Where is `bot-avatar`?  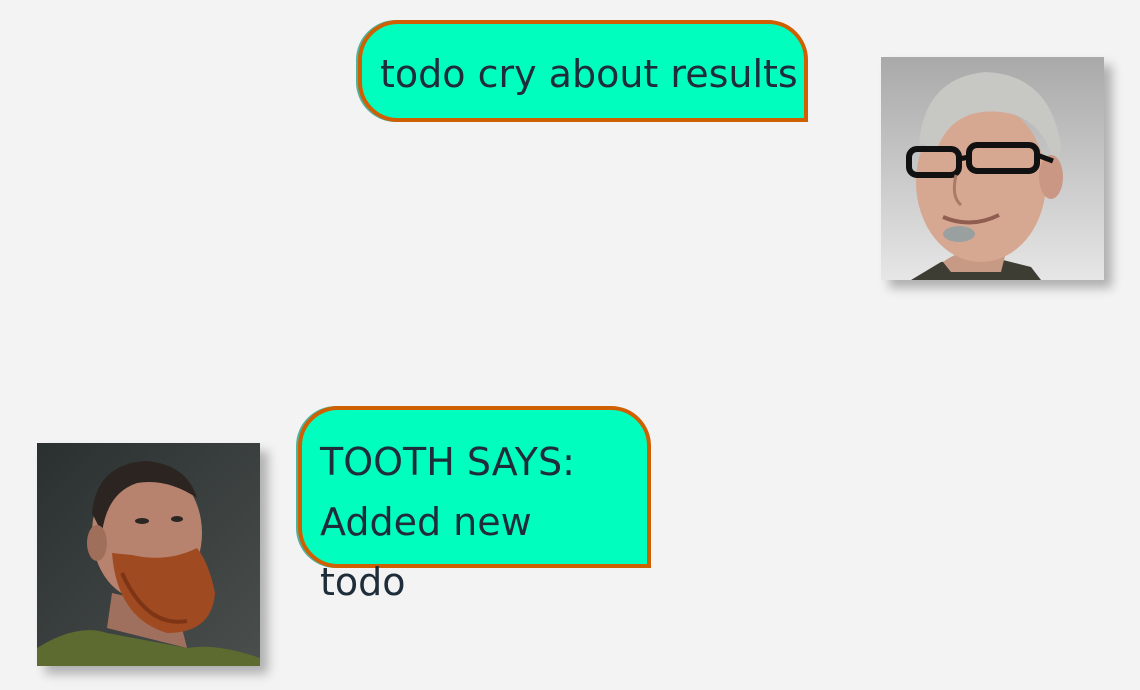
bot-avatar is located at coordinates (148, 554).